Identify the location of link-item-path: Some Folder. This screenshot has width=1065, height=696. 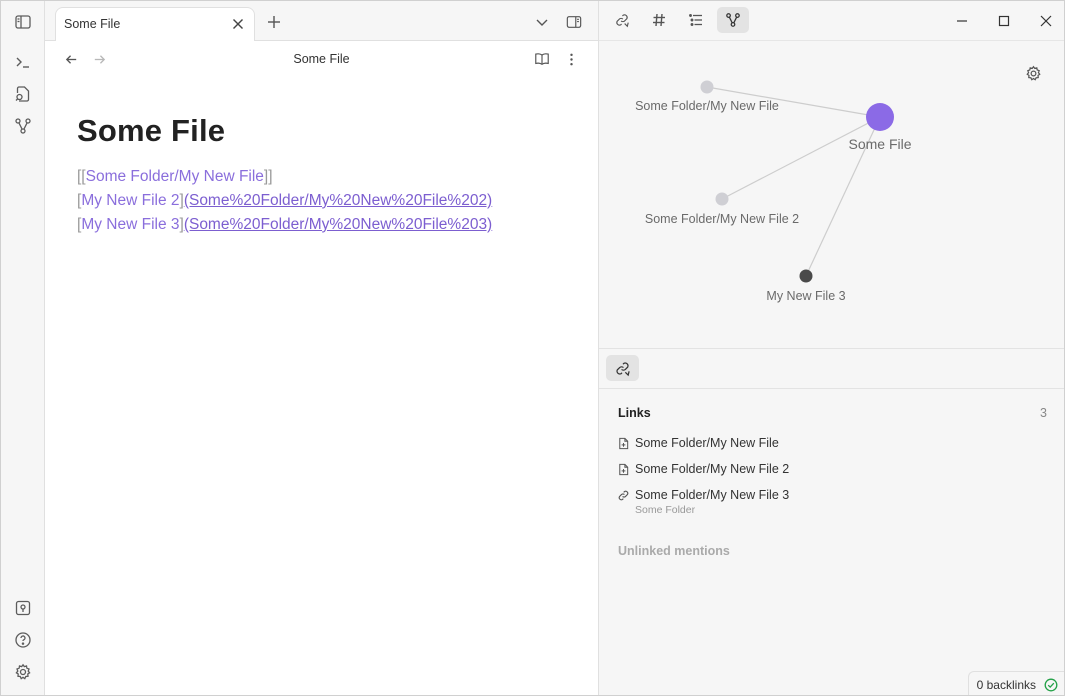
(665, 510).